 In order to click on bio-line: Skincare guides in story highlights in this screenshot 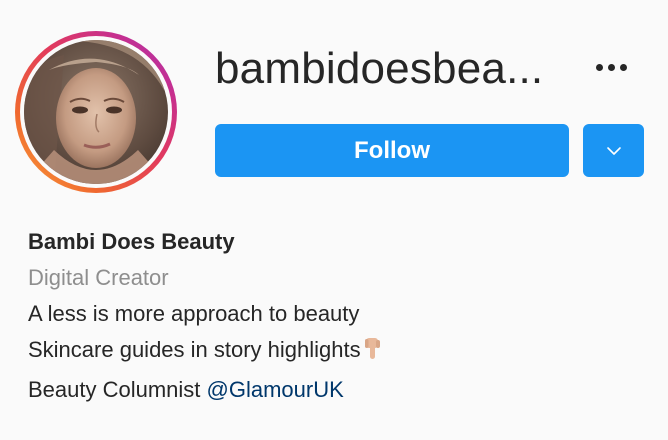, I will do `click(194, 349)`.